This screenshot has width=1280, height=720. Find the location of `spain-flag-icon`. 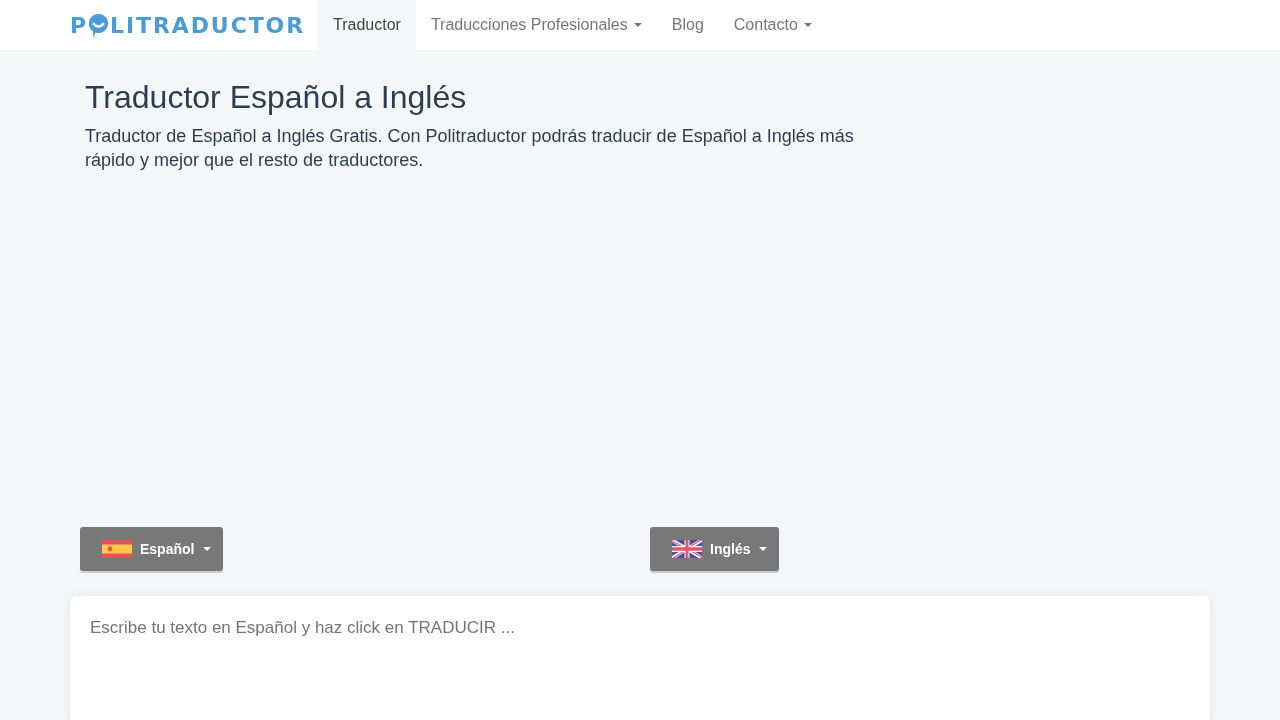

spain-flag-icon is located at coordinates (117, 549).